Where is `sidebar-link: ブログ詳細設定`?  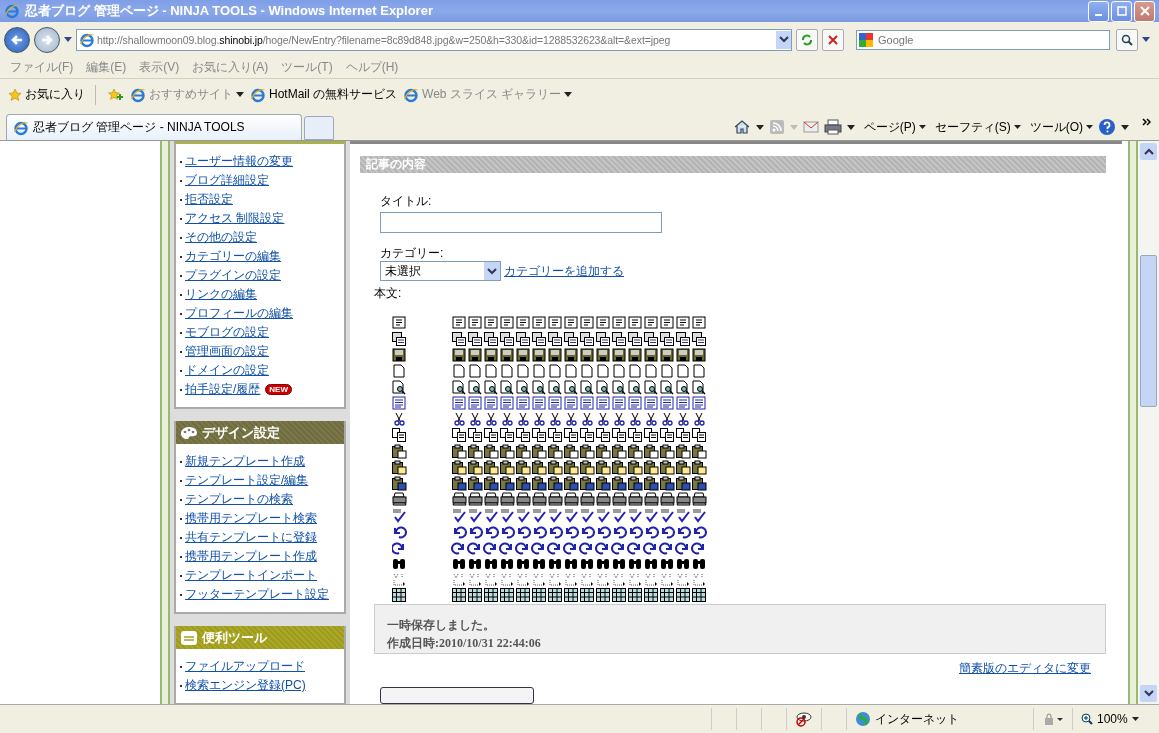 sidebar-link: ブログ詳細設定 is located at coordinates (227, 180).